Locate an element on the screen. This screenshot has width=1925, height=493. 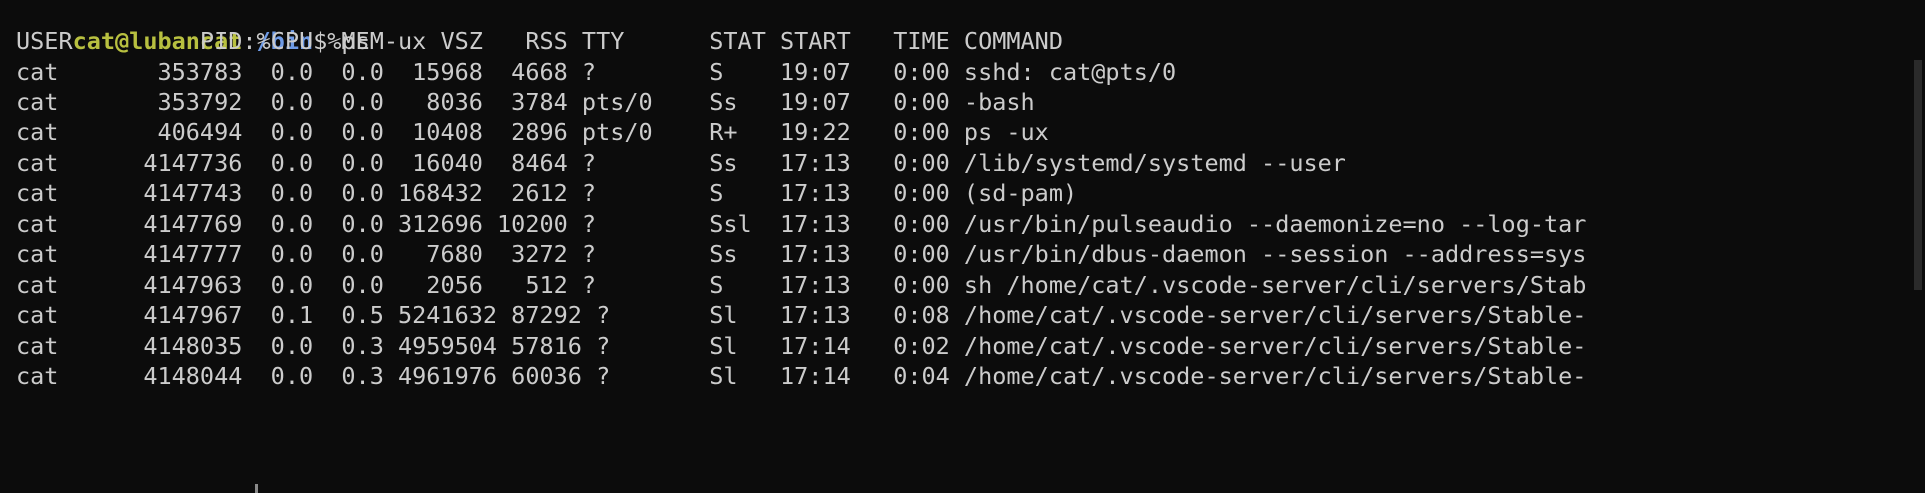
scrollbar-thumb is located at coordinates (1918, 175).